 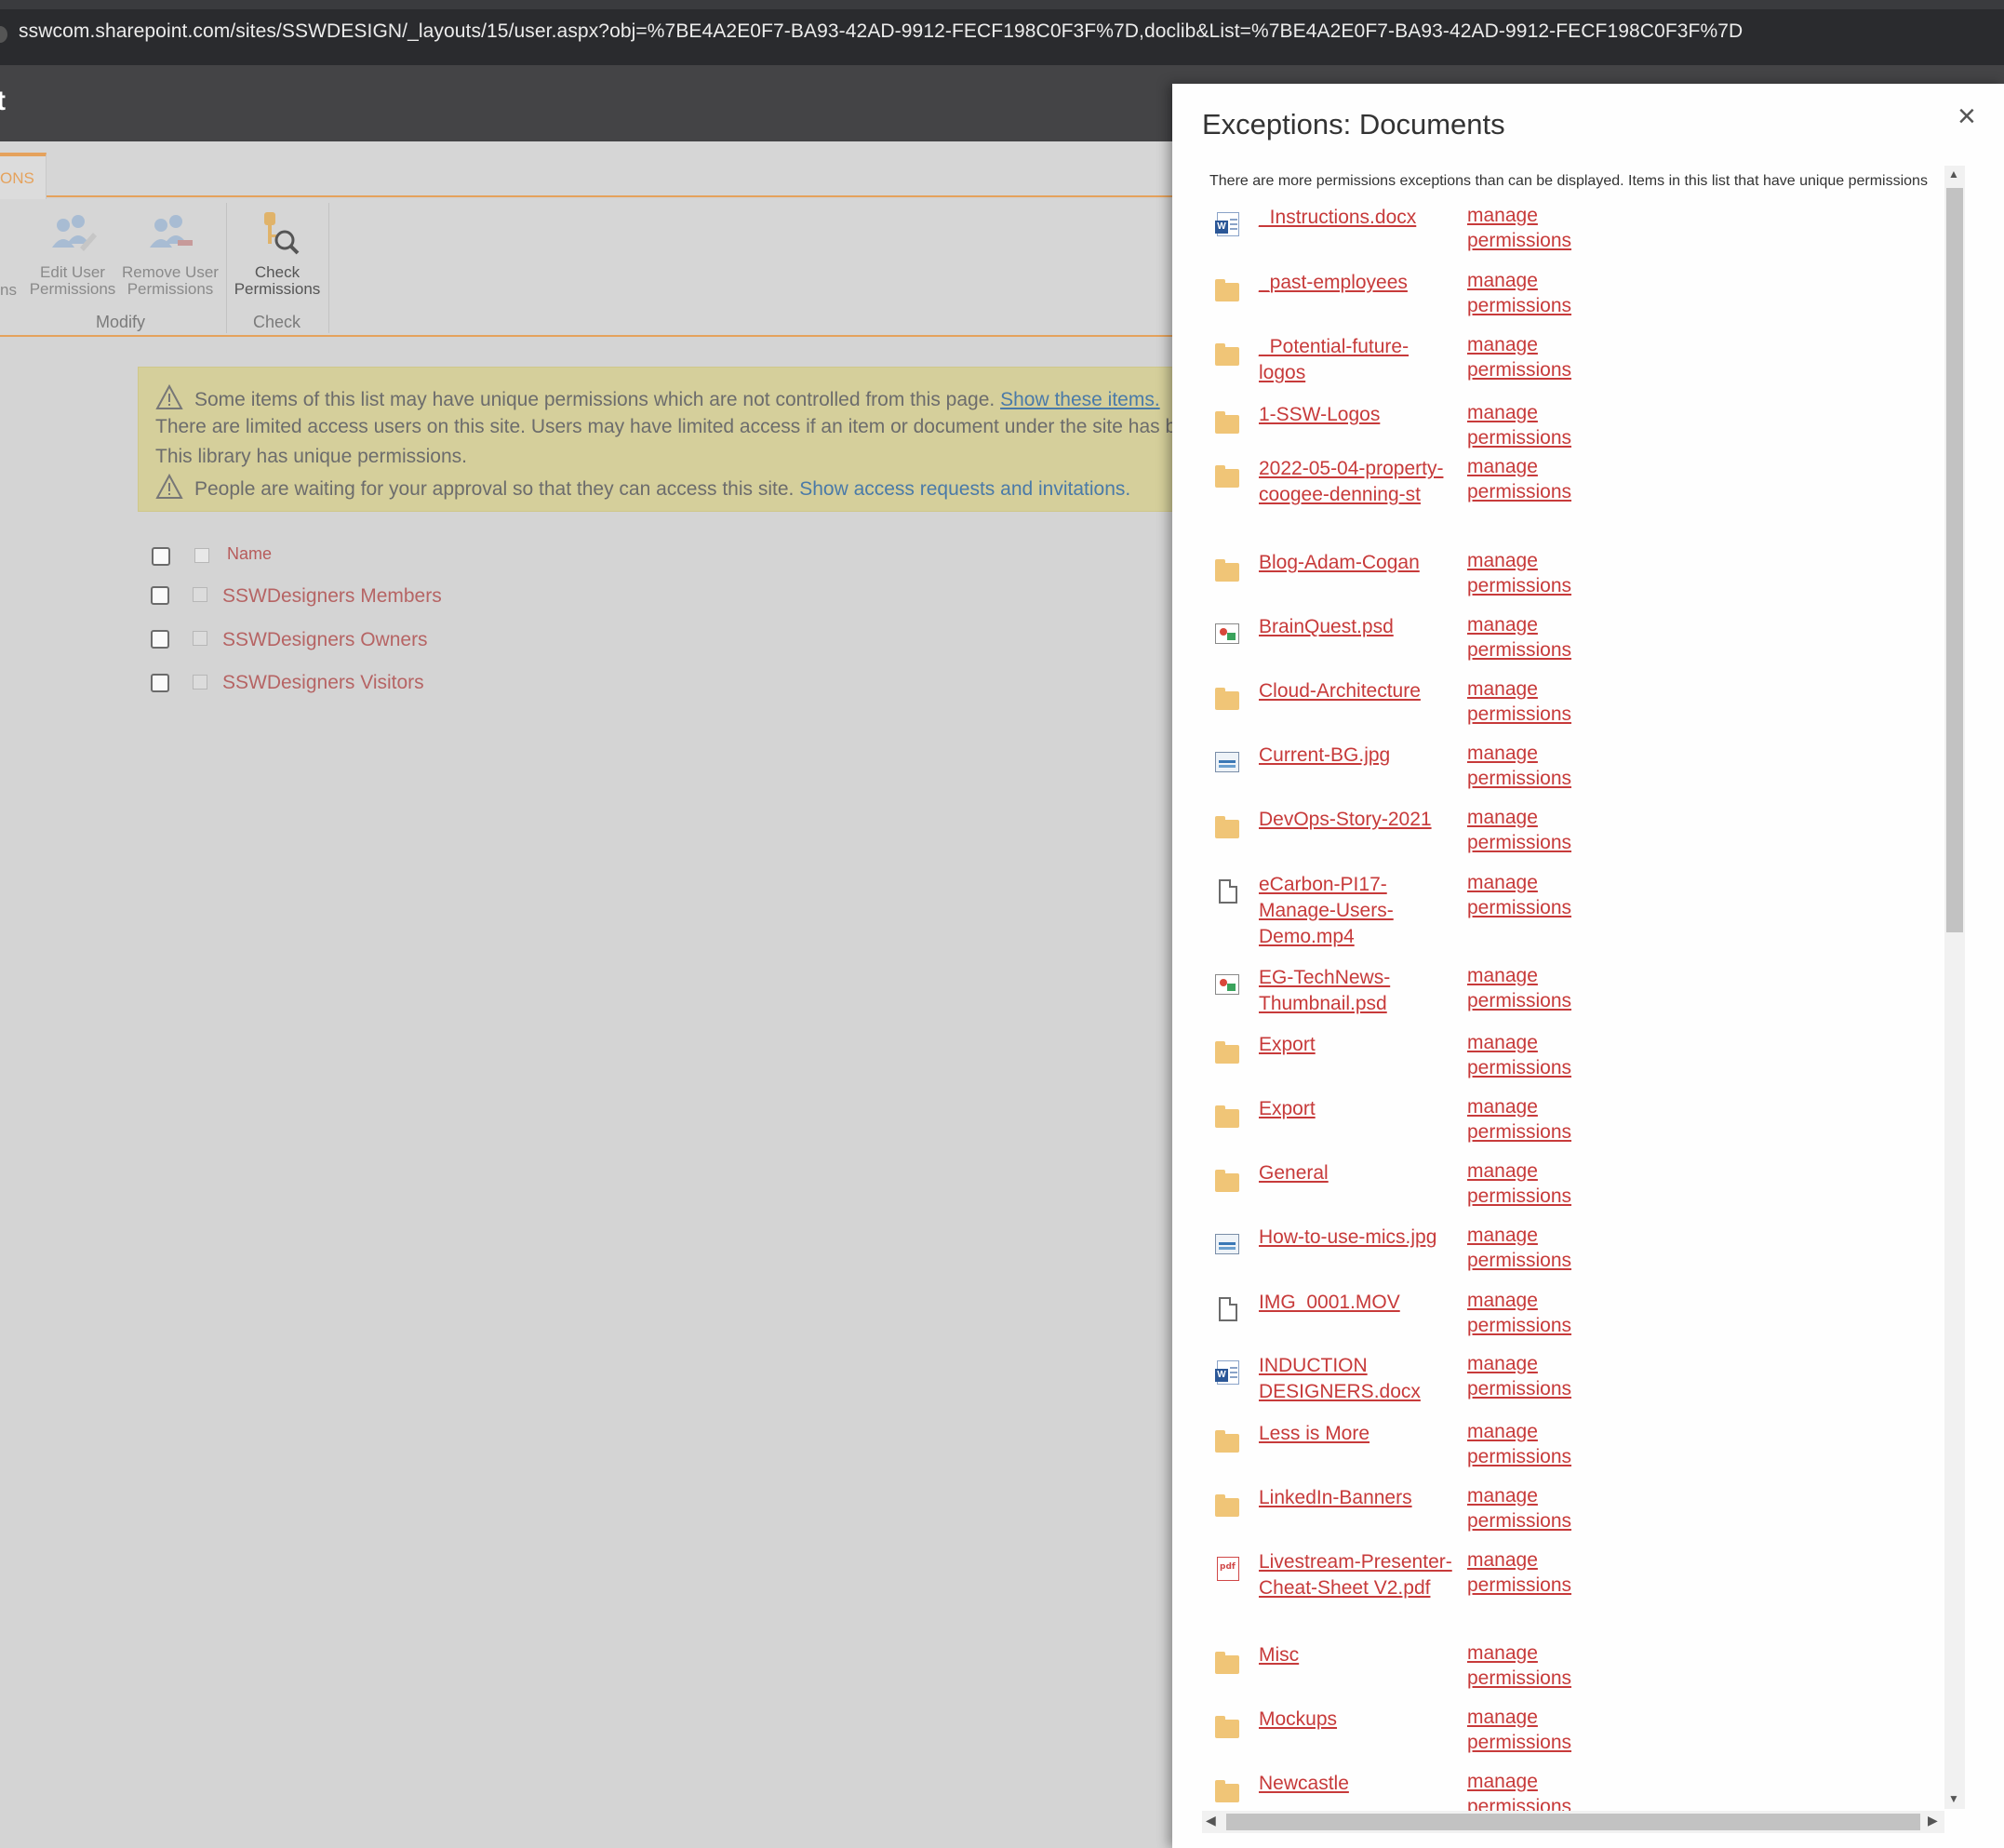 I want to click on pdf-icon: pdf, so click(x=1227, y=1569).